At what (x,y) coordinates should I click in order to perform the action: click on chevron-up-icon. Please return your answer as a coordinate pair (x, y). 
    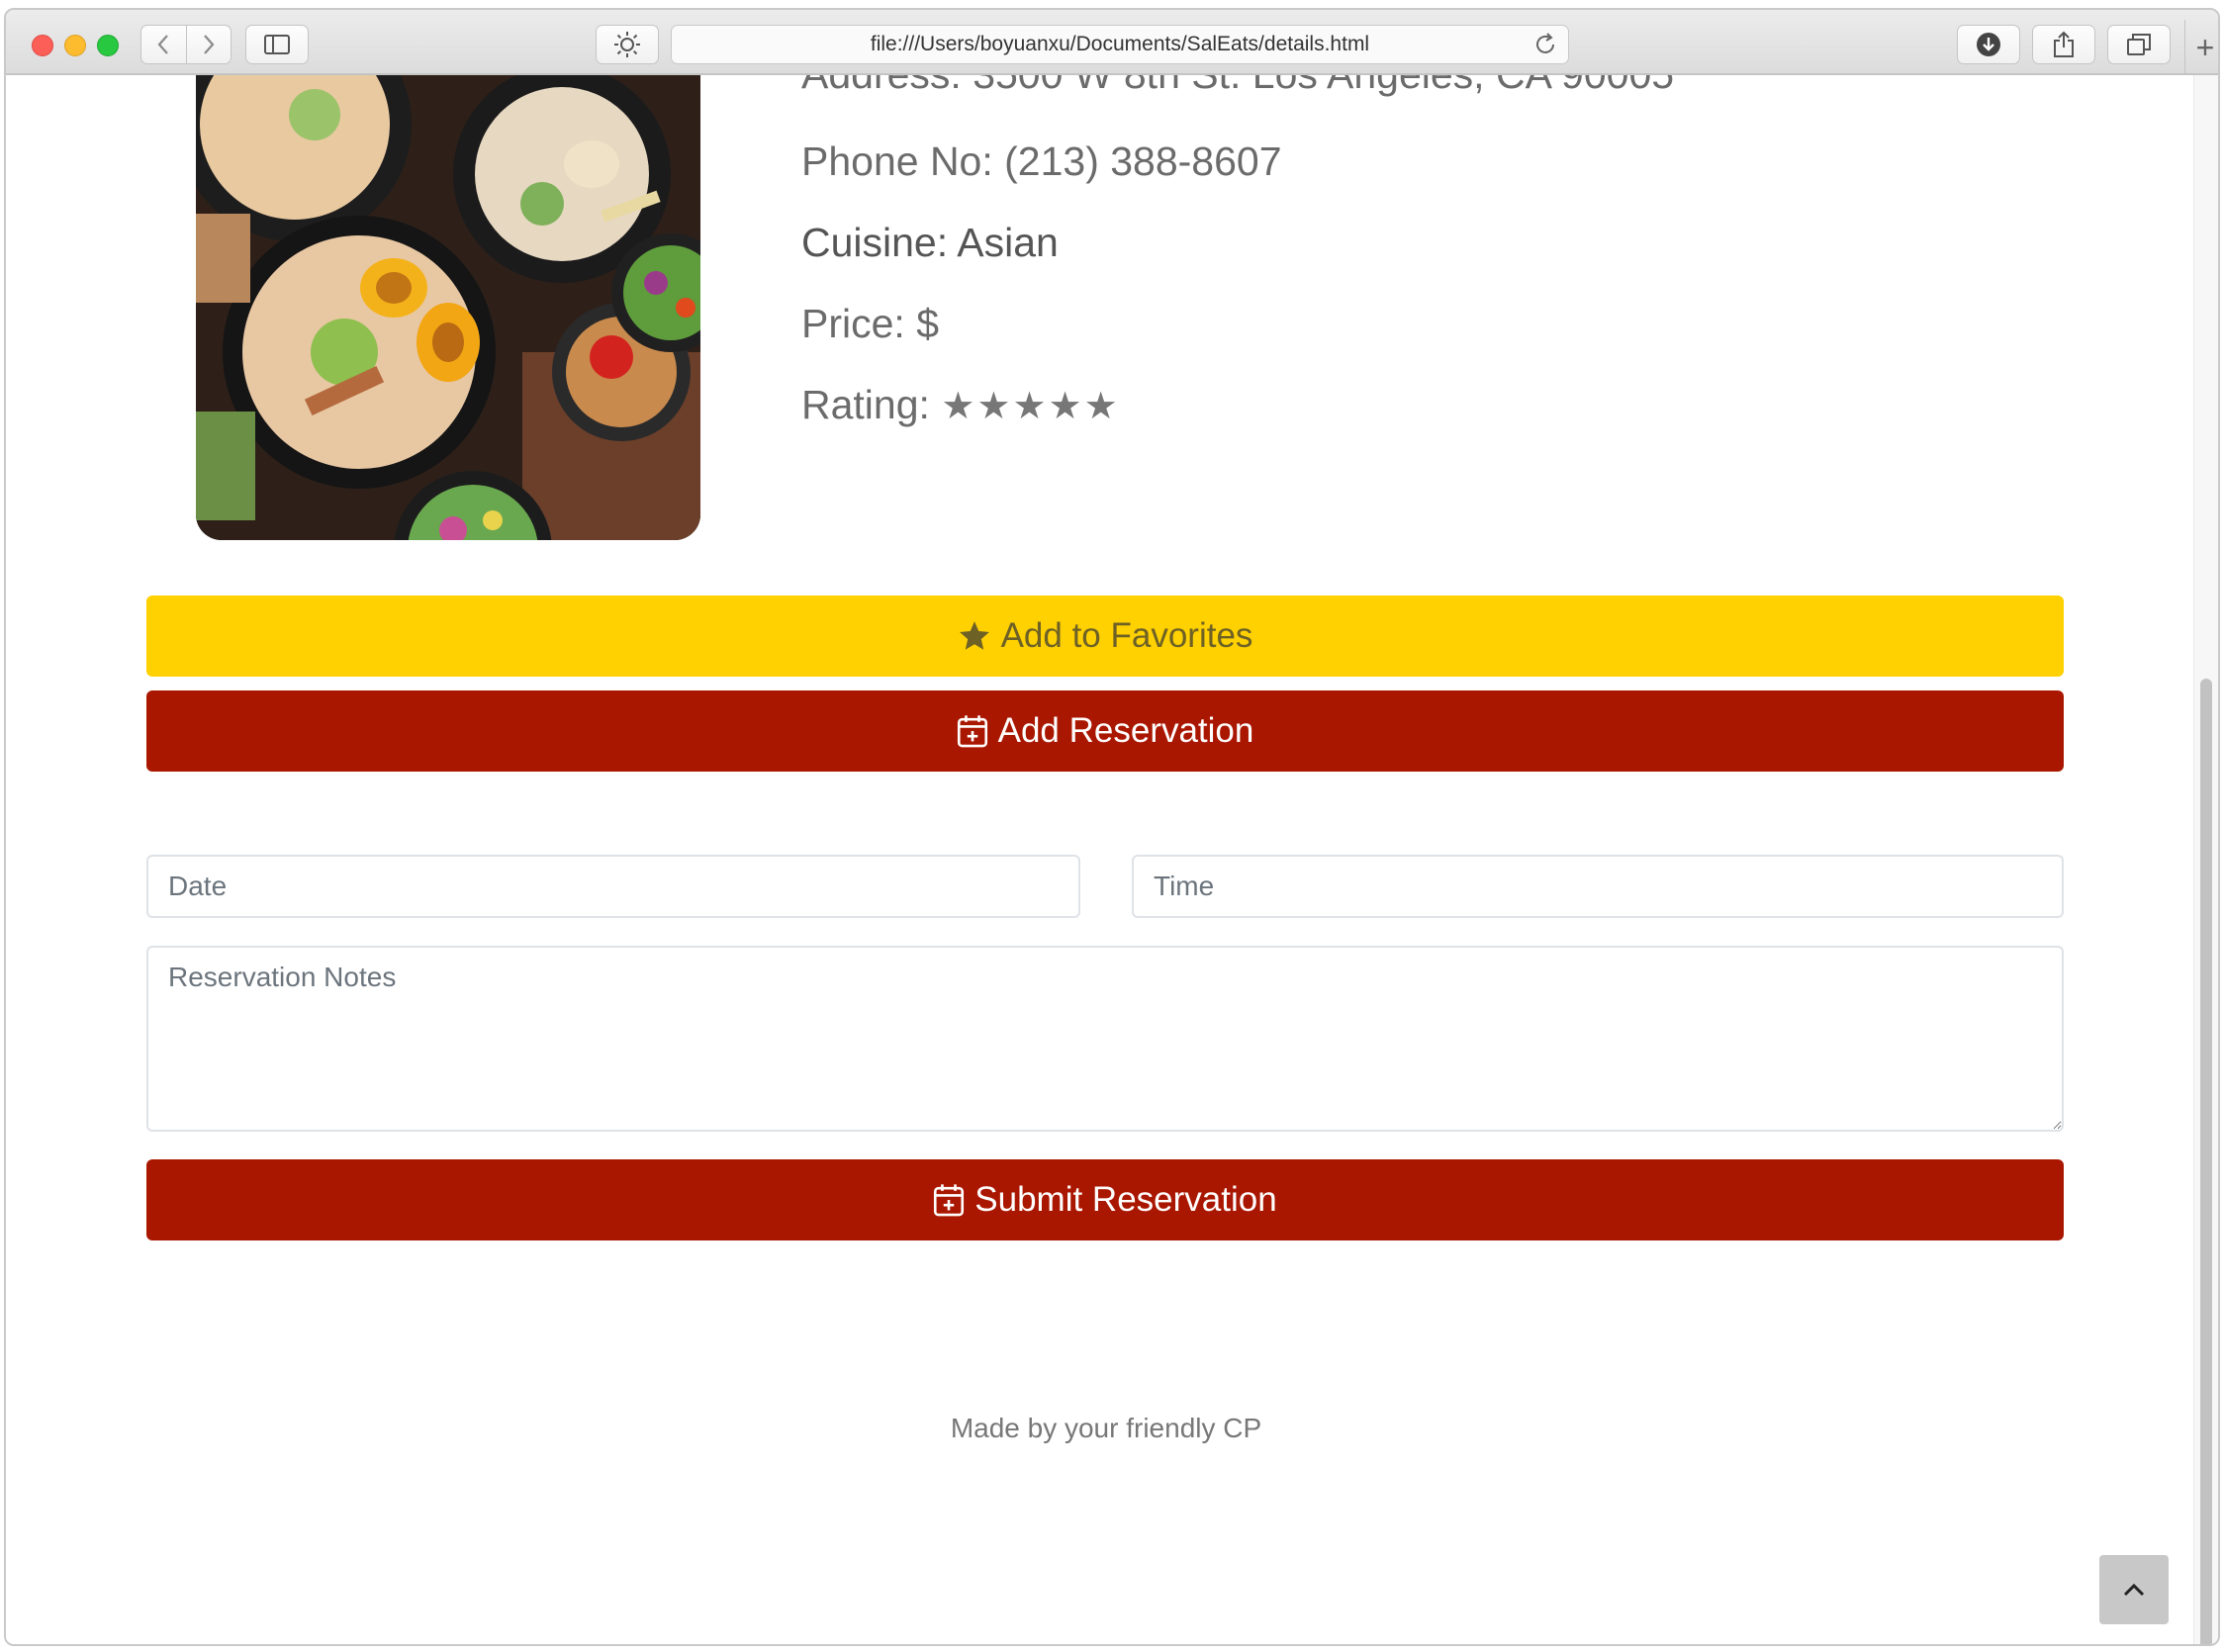
    Looking at the image, I should click on (2134, 1590).